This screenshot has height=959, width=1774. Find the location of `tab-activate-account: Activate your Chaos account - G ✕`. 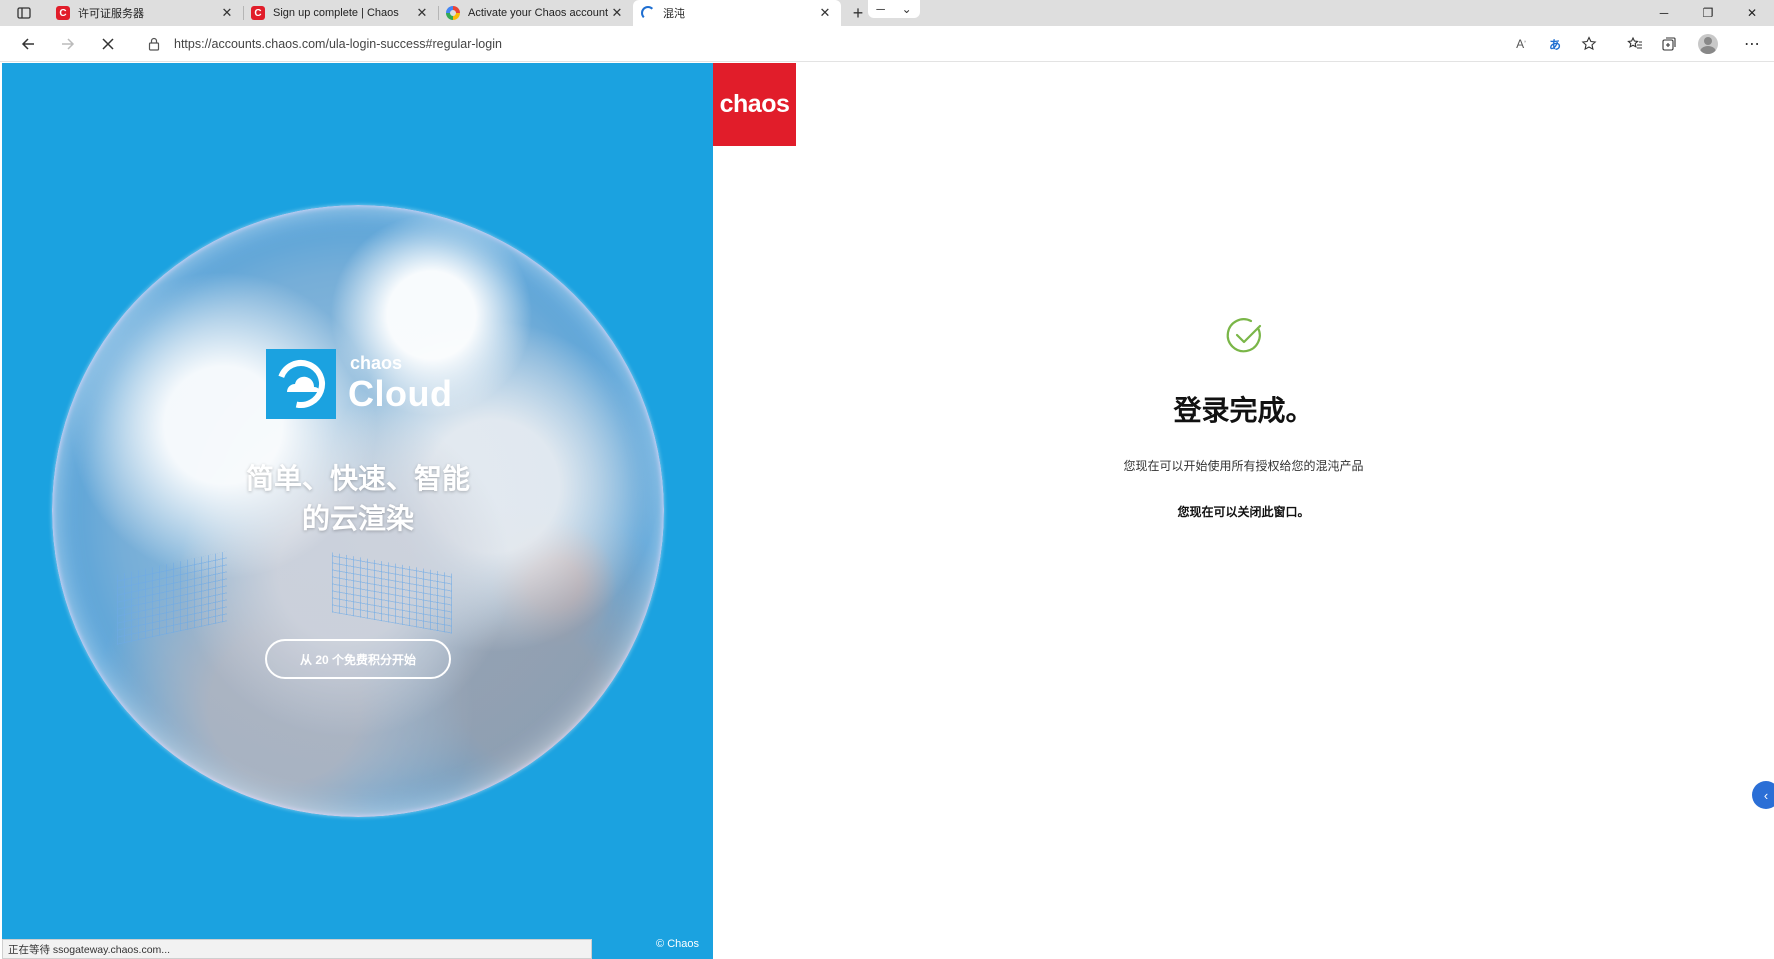

tab-activate-account: Activate your Chaos account - G ✕ is located at coordinates (535, 13).